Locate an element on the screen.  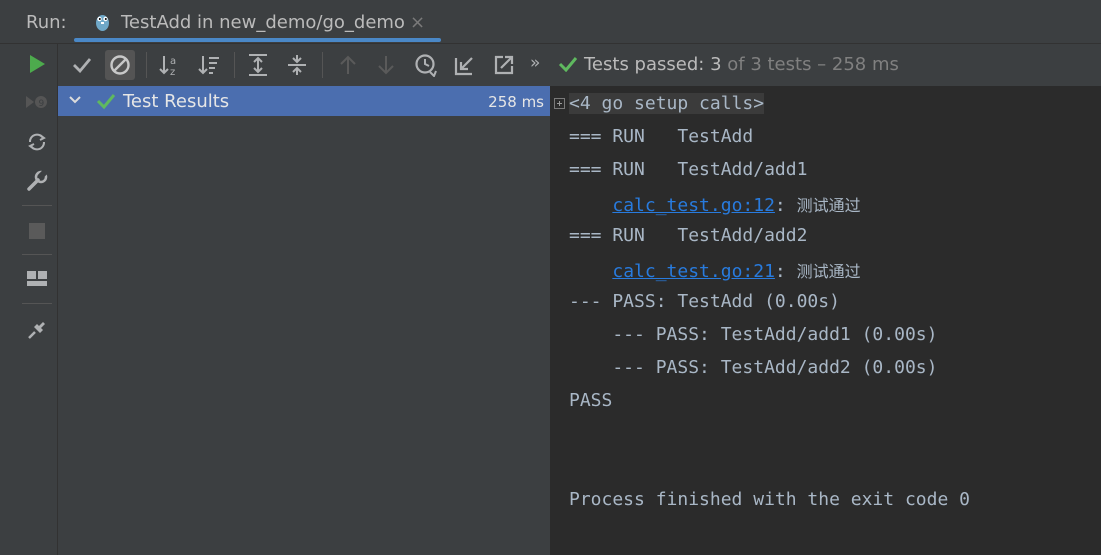
layout-icon is located at coordinates (37, 279).